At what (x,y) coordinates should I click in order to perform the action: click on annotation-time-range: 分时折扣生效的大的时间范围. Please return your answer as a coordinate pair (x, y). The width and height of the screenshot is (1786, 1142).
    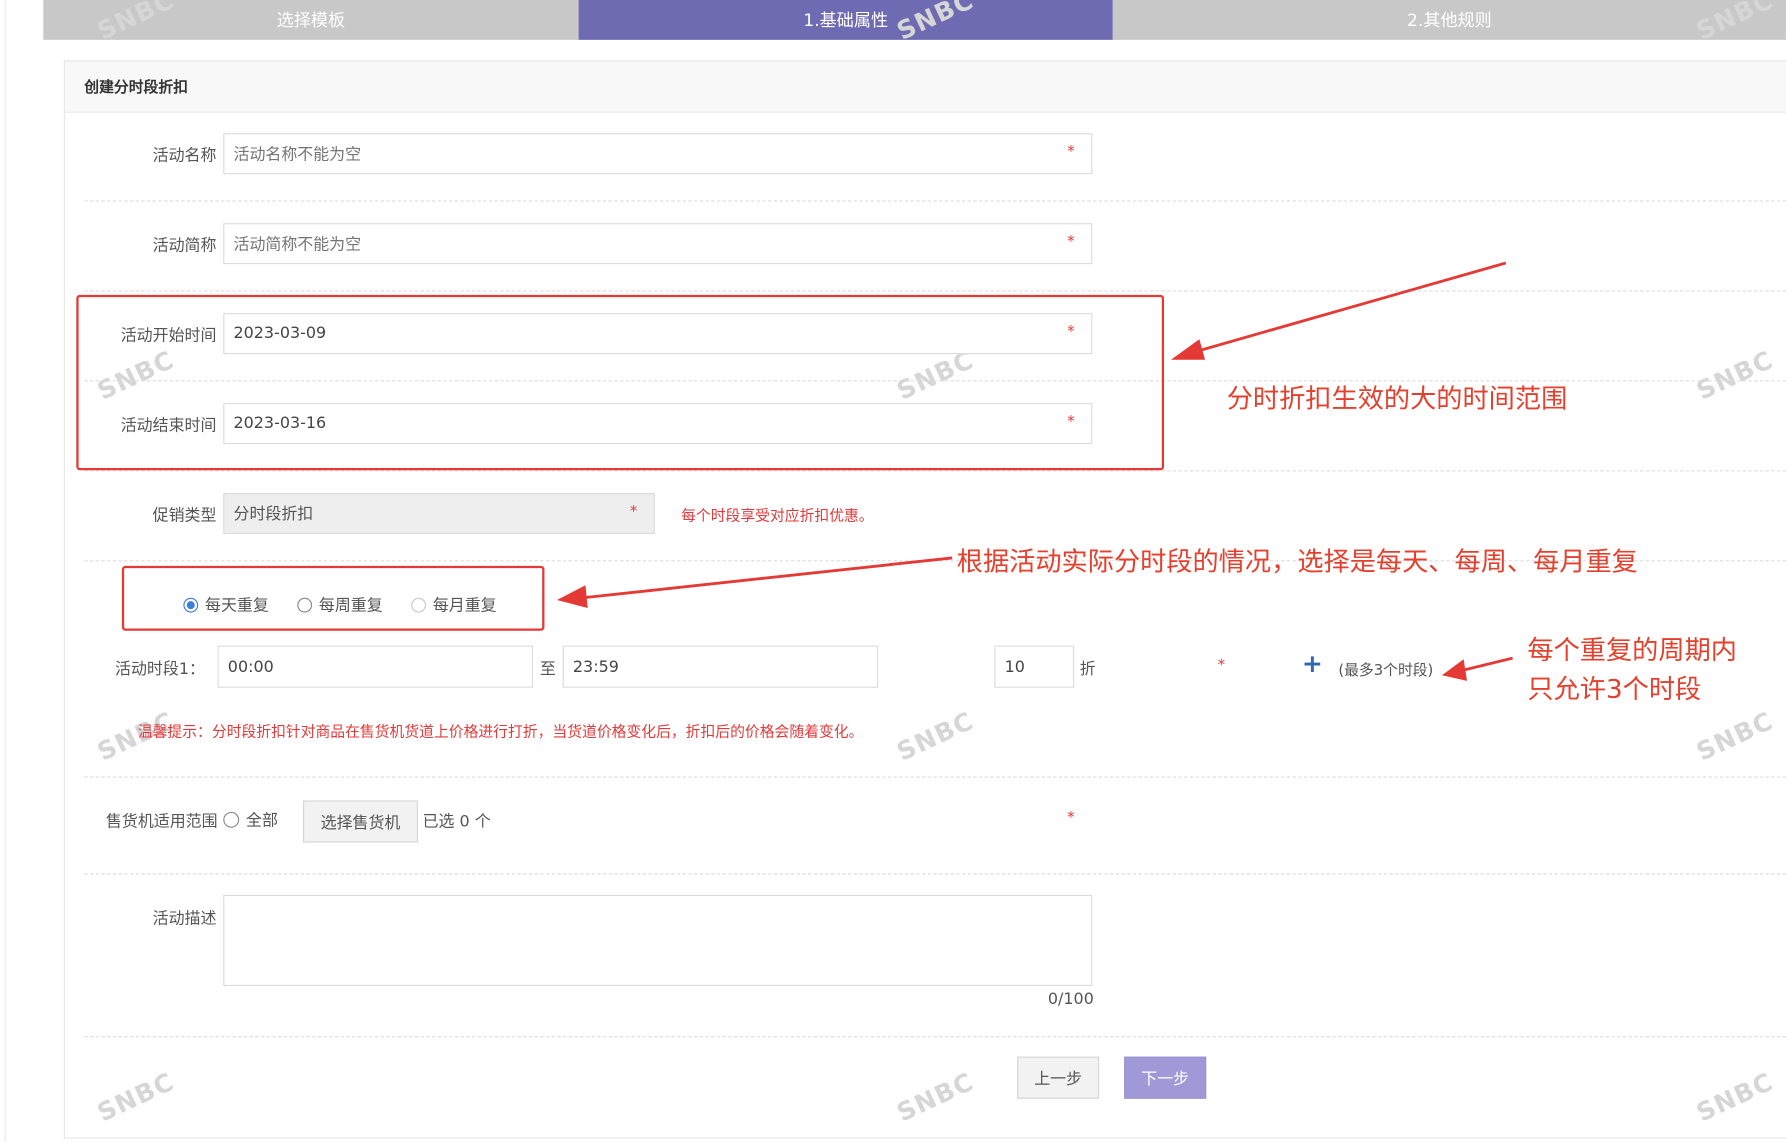
    Looking at the image, I should click on (1397, 399).